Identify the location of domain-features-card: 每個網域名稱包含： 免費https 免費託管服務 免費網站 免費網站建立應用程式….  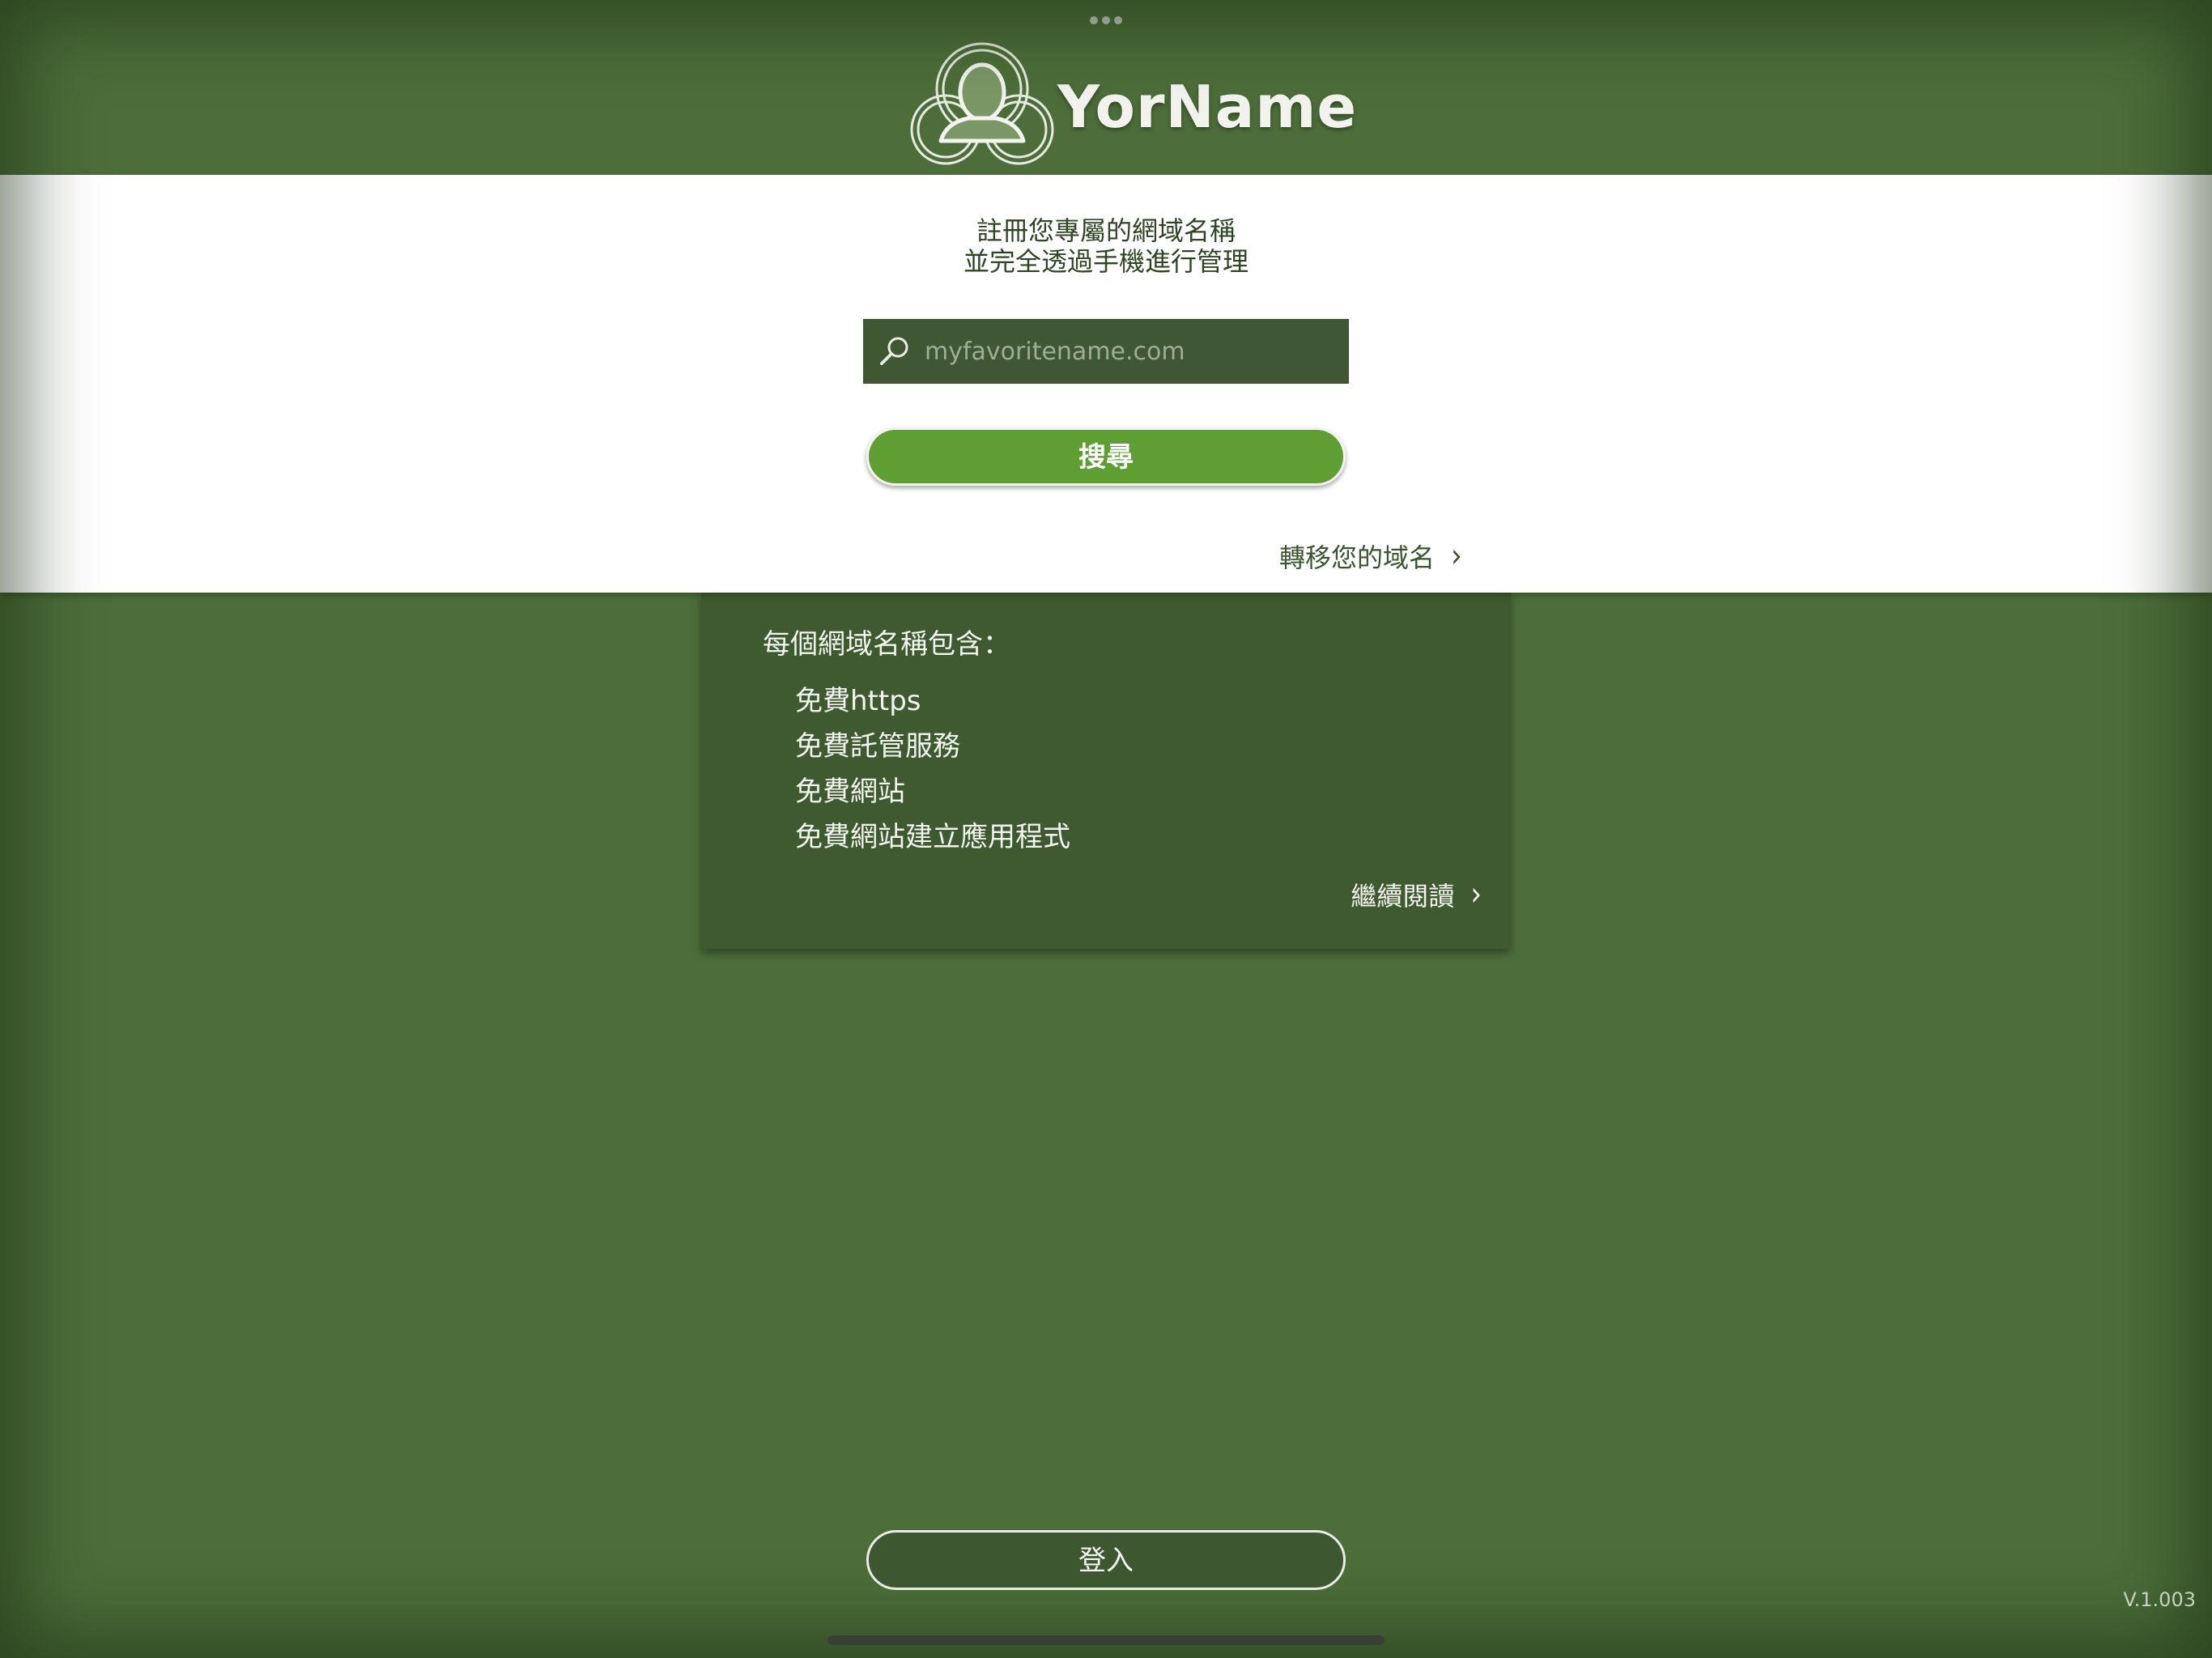
(1106, 771).